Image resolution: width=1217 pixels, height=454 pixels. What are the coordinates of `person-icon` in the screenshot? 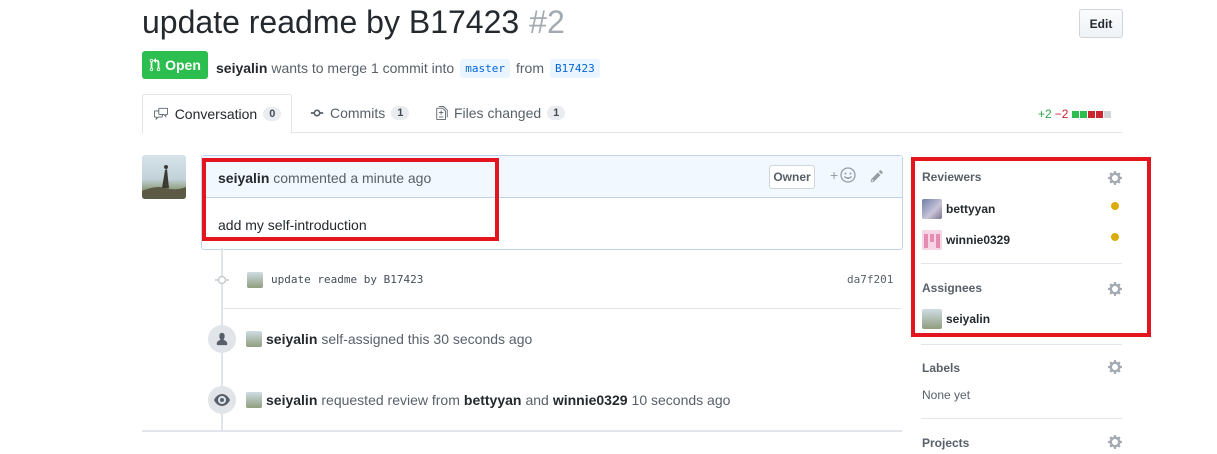 It's located at (222, 339).